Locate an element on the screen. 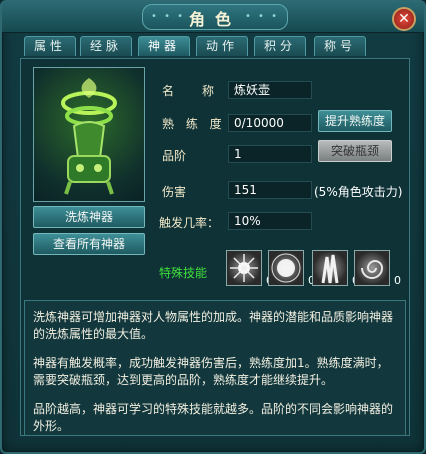  breakthrough-button: 突破瓶颈 is located at coordinates (355, 151).